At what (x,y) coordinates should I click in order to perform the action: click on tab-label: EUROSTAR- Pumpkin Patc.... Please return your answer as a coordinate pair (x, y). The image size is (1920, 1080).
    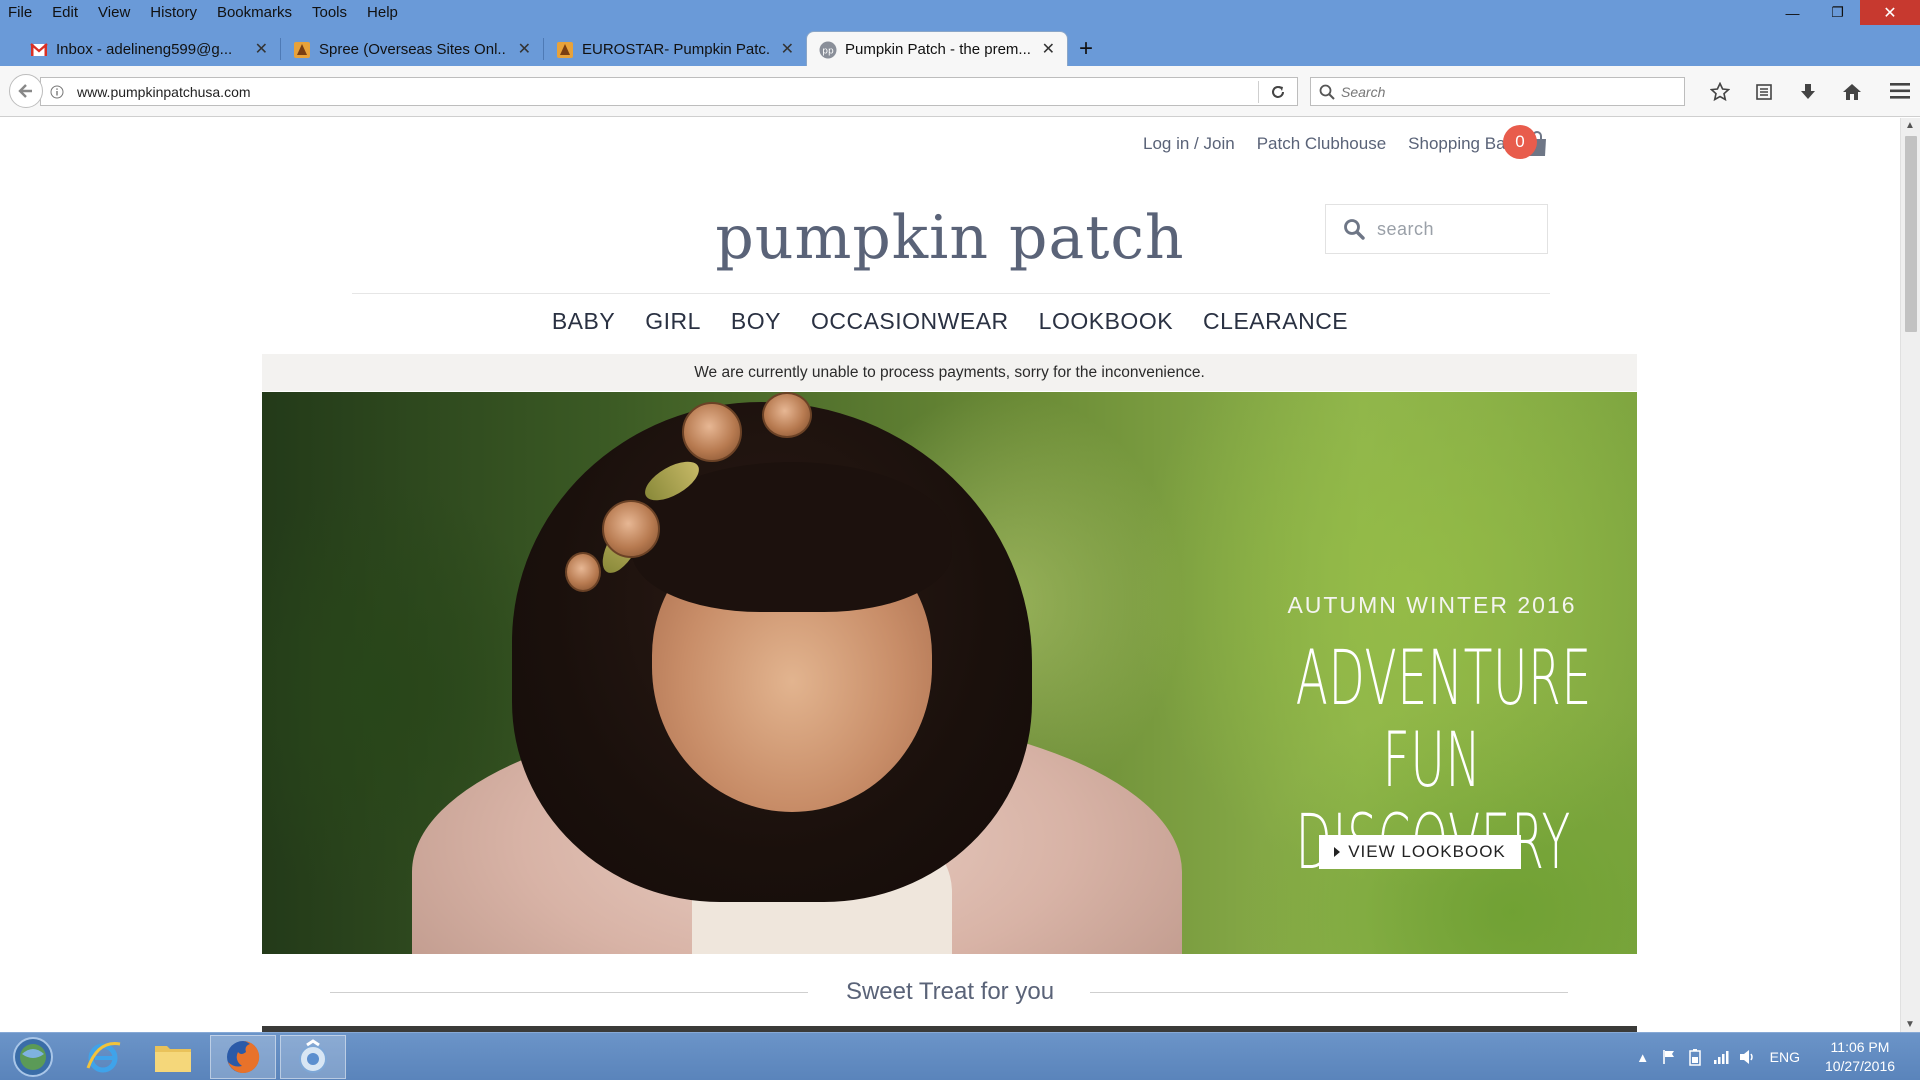
    Looking at the image, I should click on (676, 49).